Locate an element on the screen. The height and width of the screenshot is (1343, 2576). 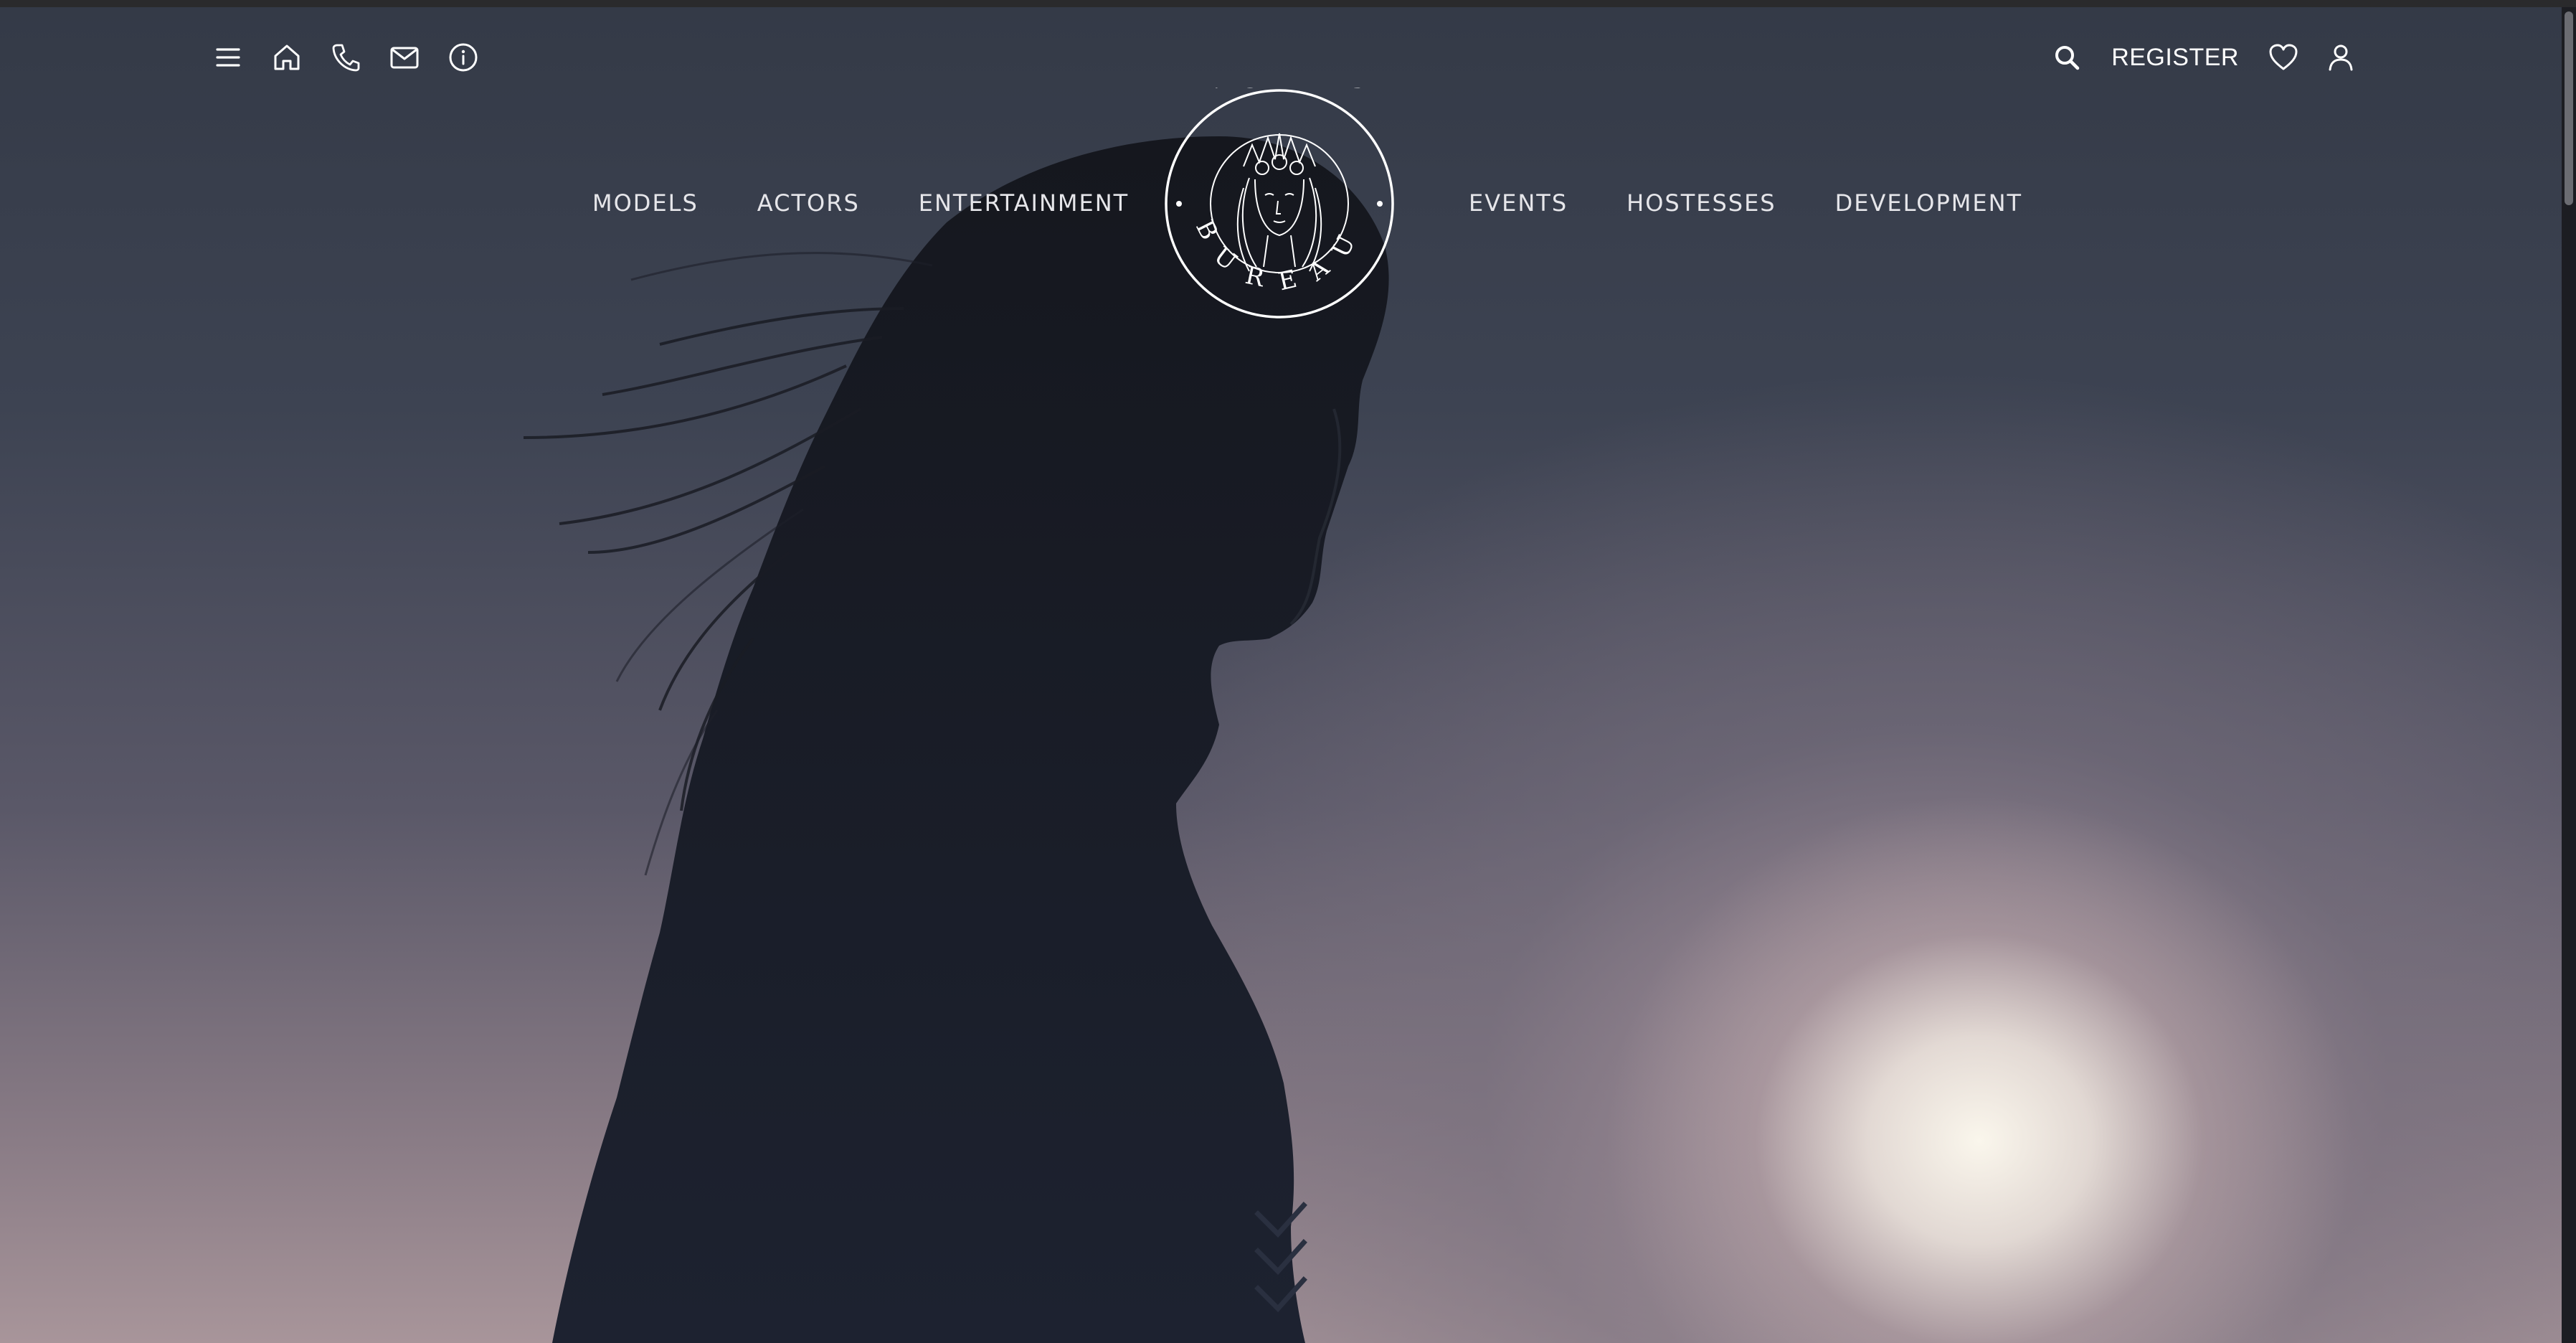
logo-bottom-text: BUREAU is located at coordinates (1280, 256).